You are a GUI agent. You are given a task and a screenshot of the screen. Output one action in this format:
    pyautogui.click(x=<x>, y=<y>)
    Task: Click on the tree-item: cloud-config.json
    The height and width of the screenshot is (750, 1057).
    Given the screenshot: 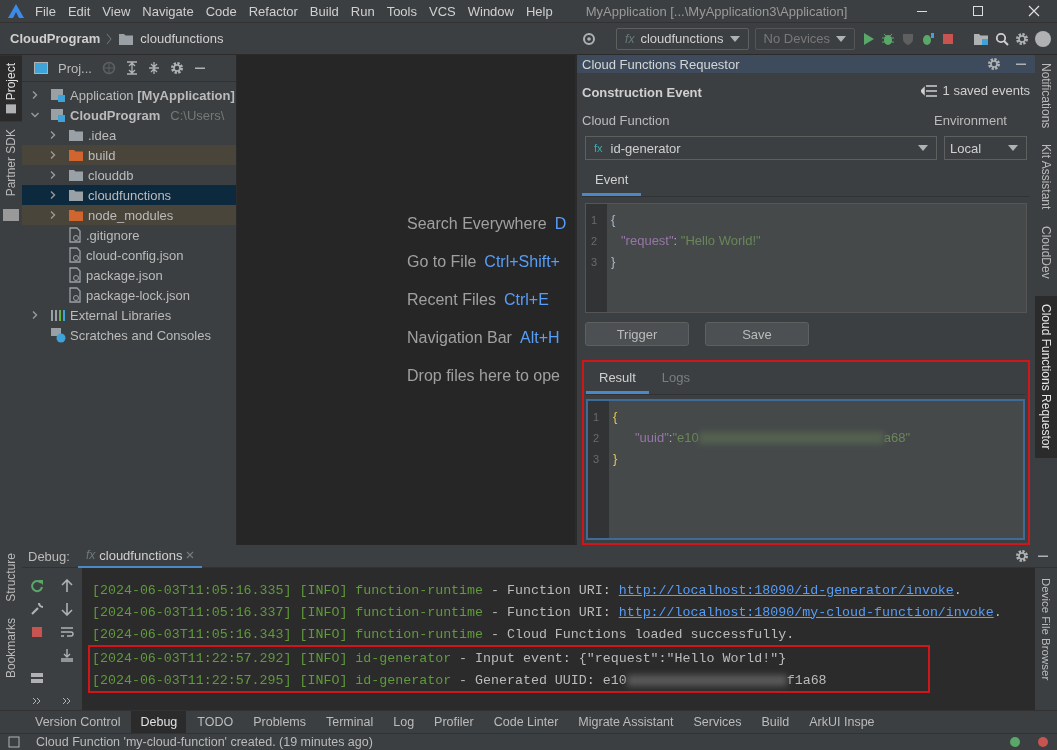 What is the action you would take?
    pyautogui.click(x=129, y=255)
    